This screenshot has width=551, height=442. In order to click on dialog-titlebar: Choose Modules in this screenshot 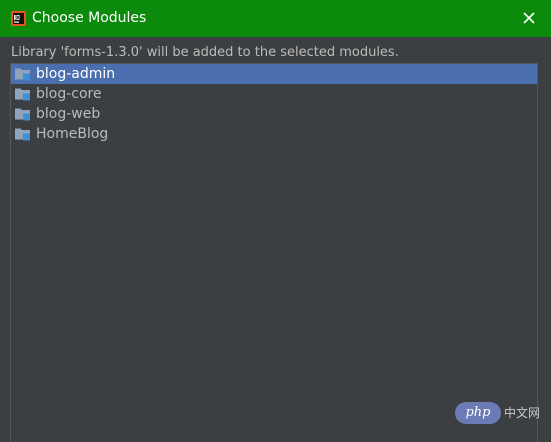, I will do `click(275, 18)`.